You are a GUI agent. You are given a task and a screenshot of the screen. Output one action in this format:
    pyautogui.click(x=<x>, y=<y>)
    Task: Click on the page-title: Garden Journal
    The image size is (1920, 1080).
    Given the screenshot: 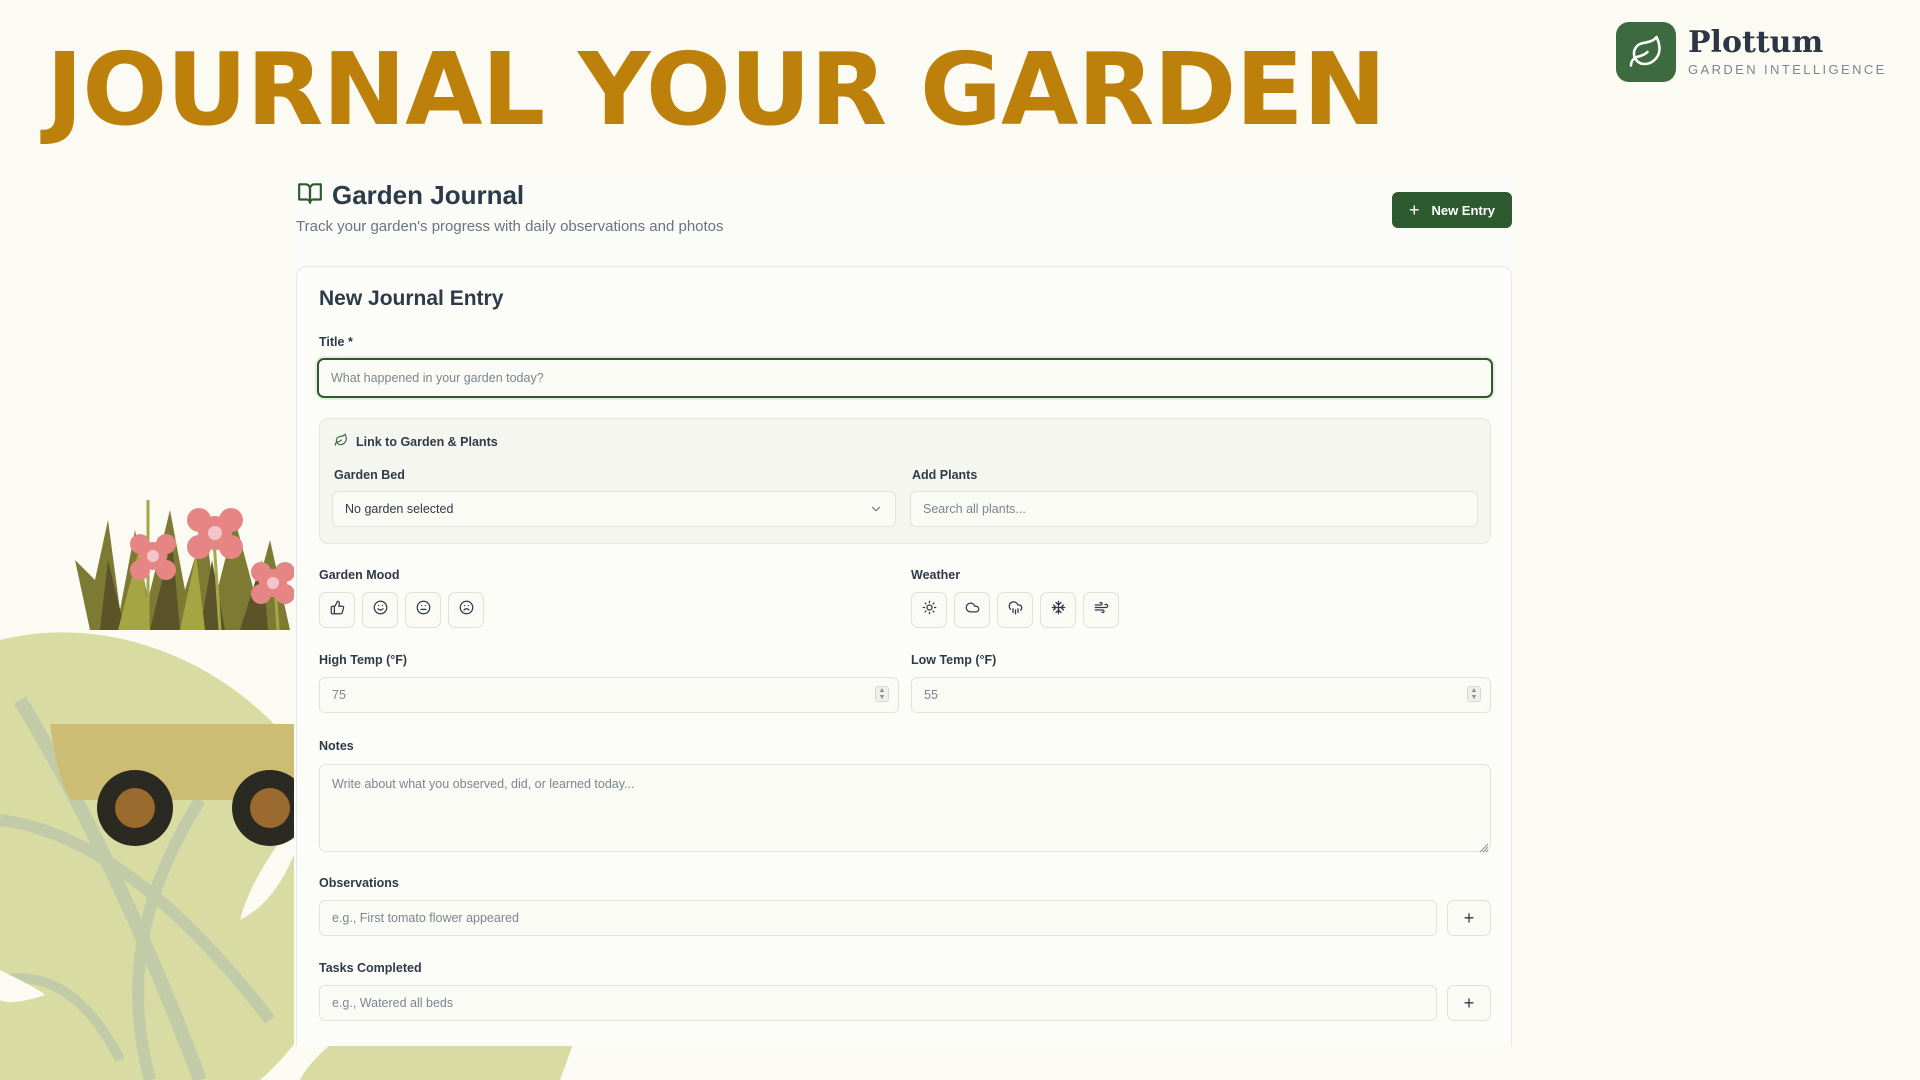 What is the action you would take?
    pyautogui.click(x=428, y=195)
    